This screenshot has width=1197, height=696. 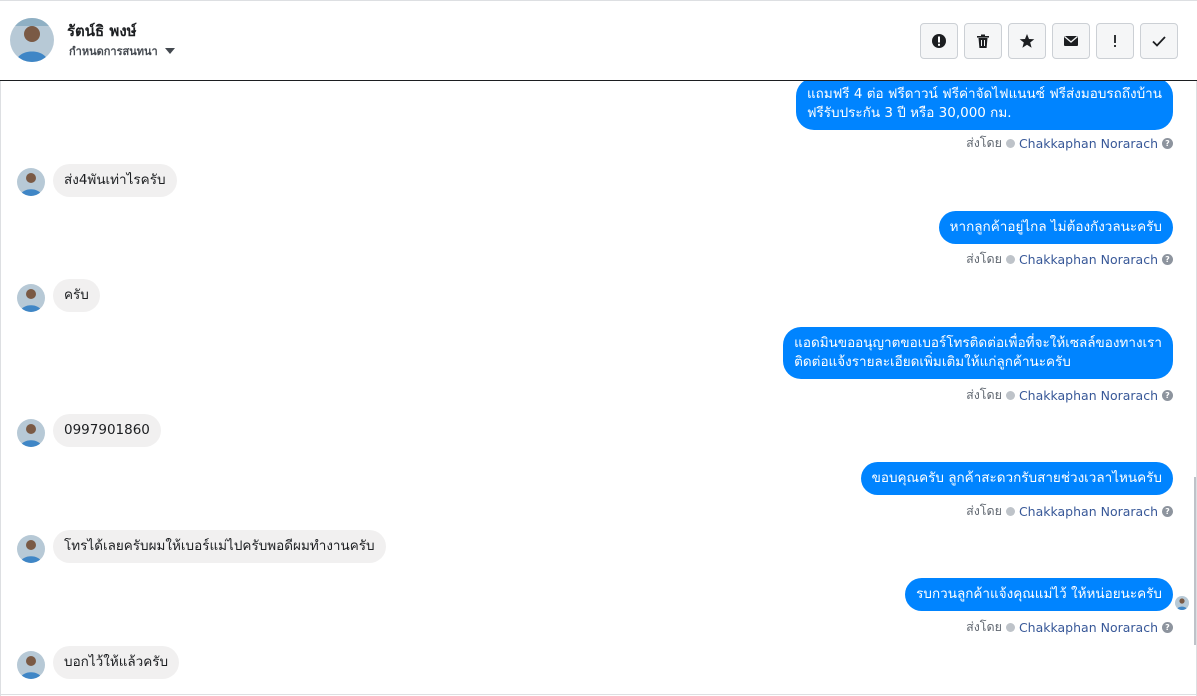 What do you see at coordinates (598, 40) in the screenshot?
I see `conversation-header: รัตน์ธิ พงษ์ กำหนดการสนทนา` at bounding box center [598, 40].